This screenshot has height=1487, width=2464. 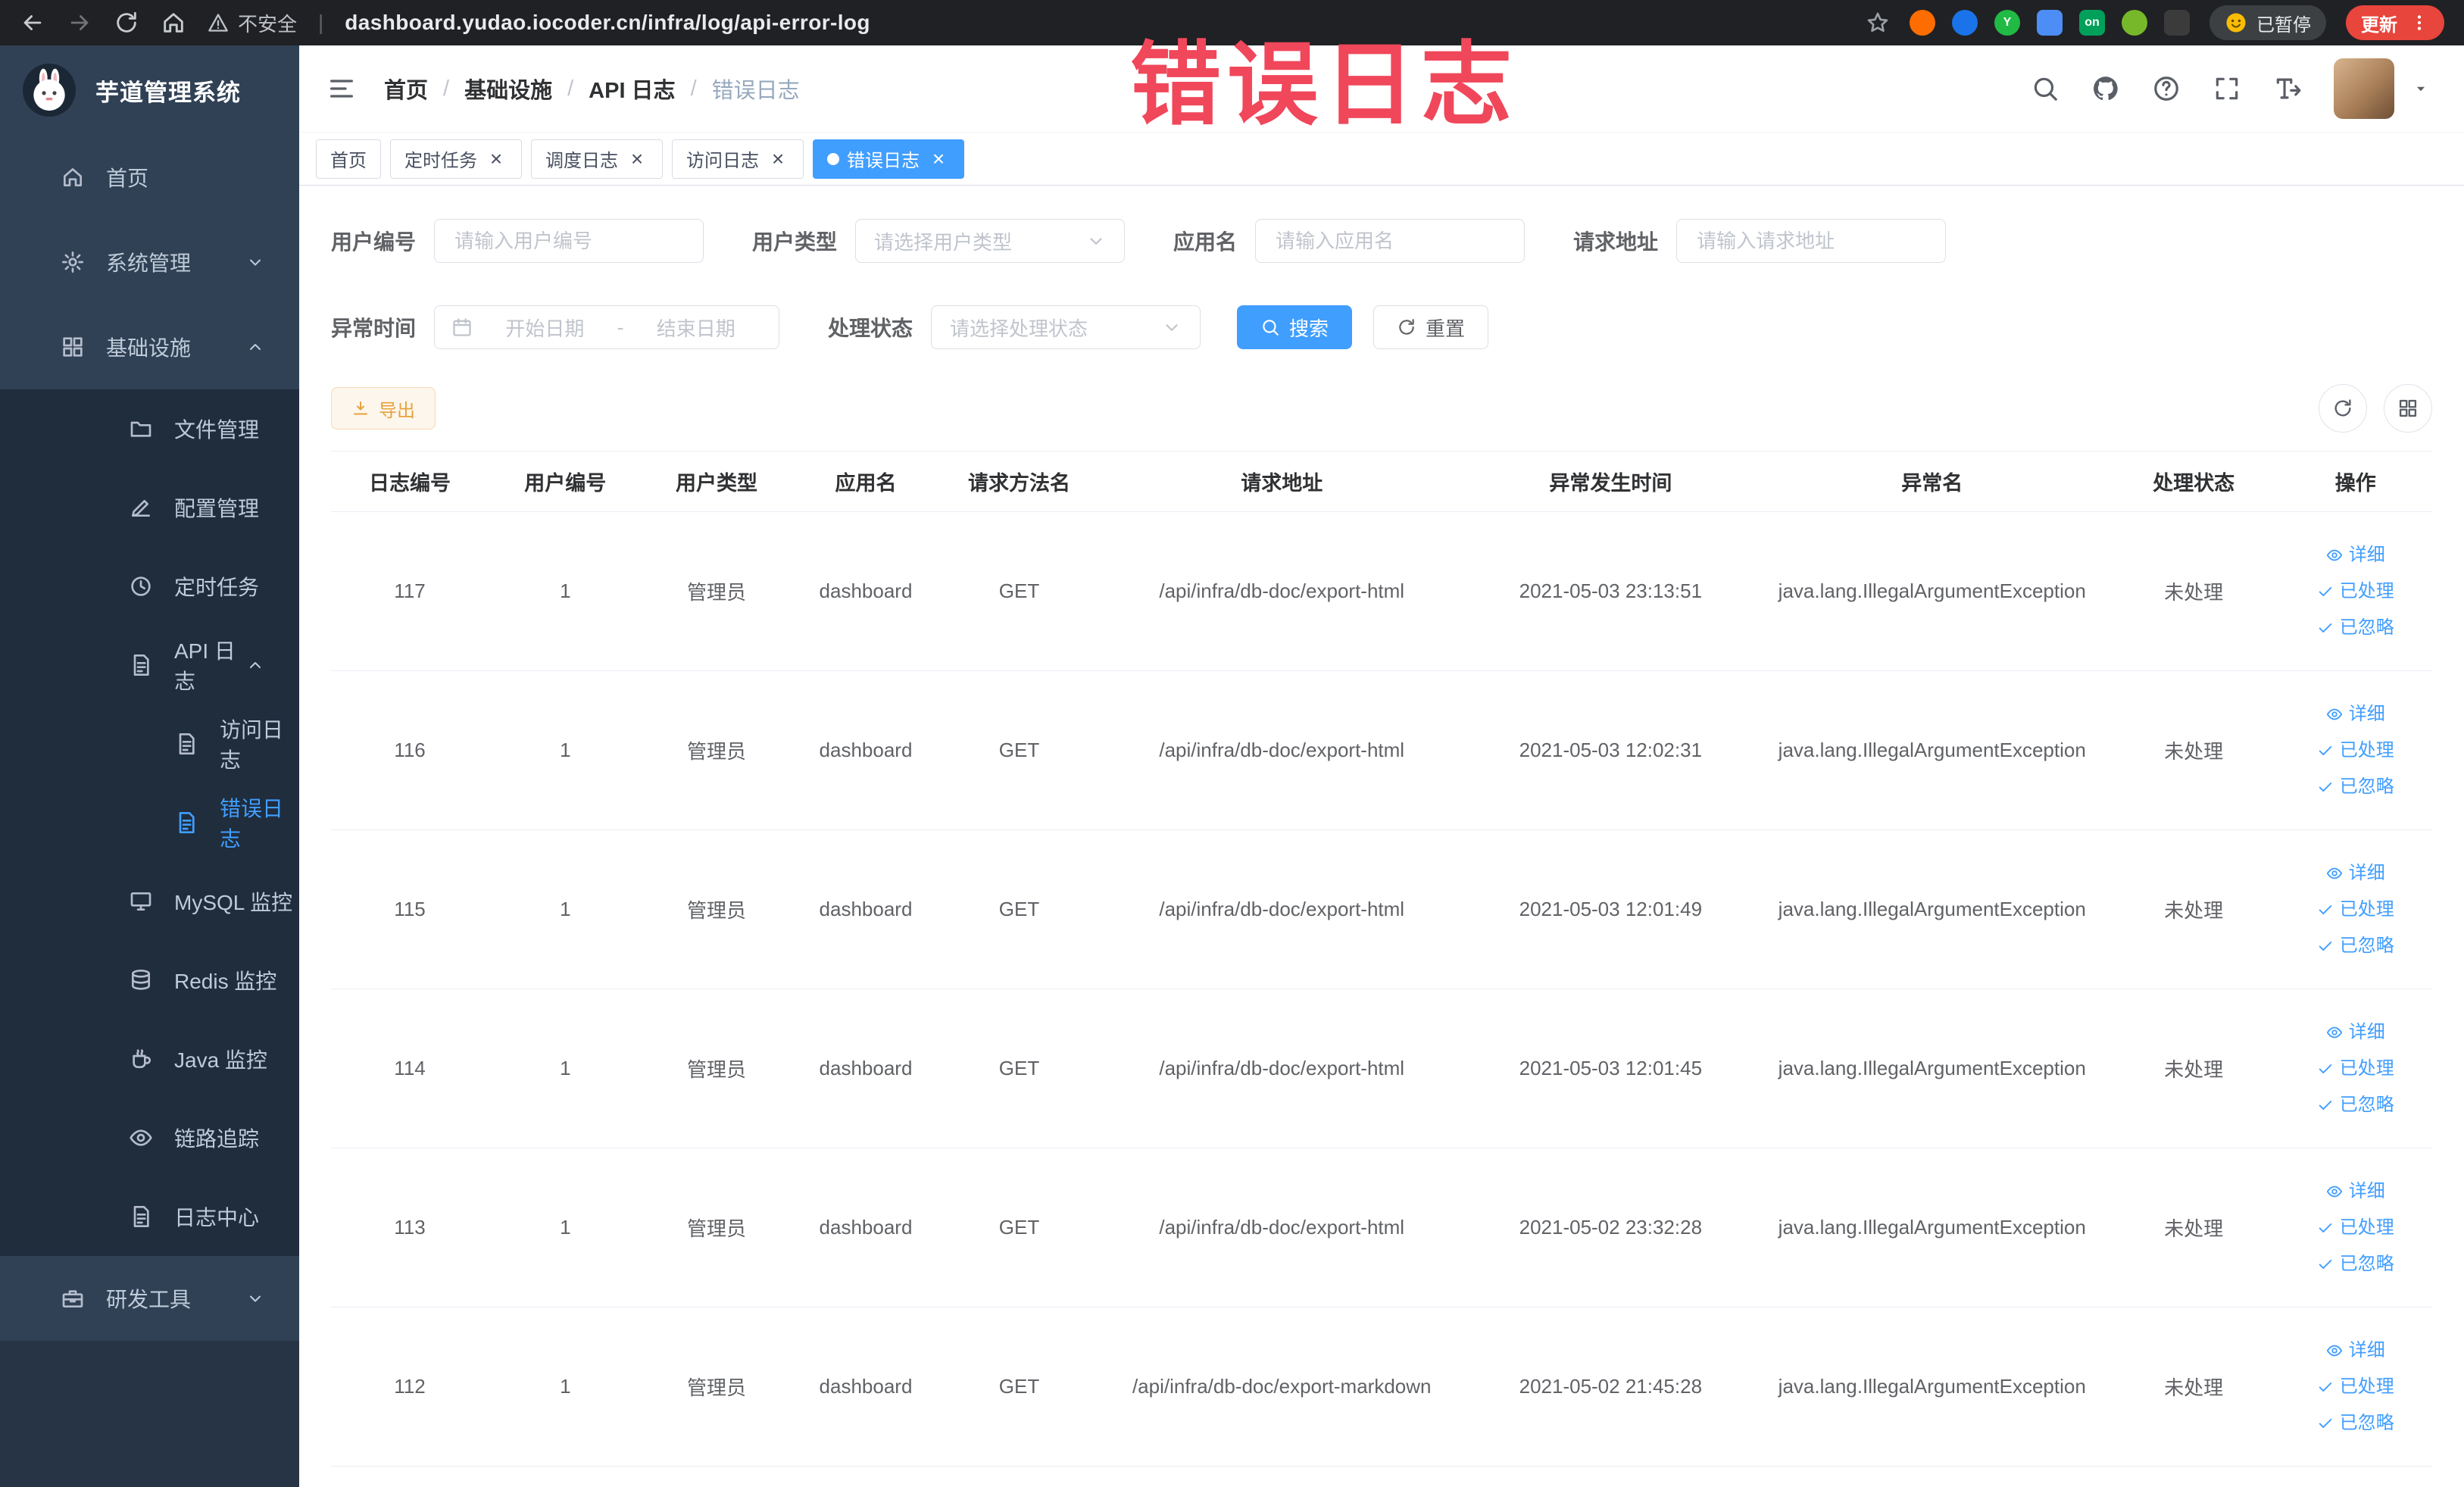 I want to click on grid-icon, so click(x=73, y=347).